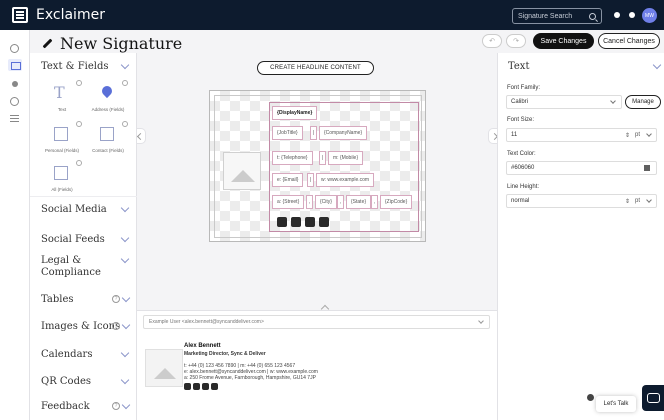  I want to click on signatures-icon, so click(15, 65).